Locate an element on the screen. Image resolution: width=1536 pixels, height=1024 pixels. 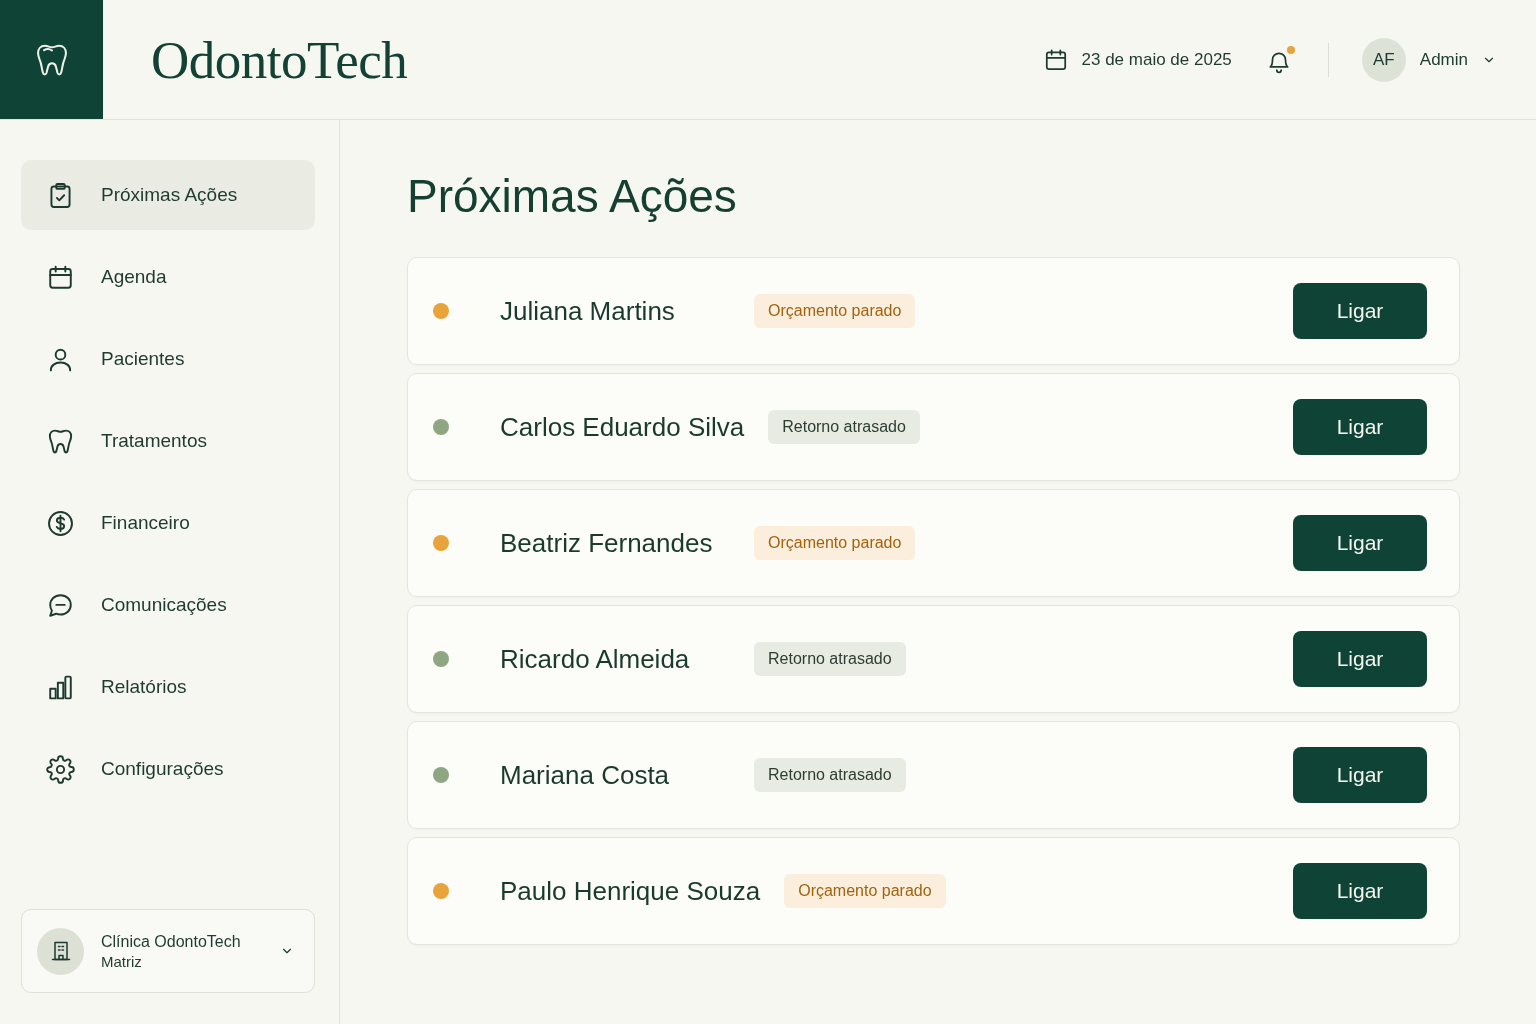
clinic-selector: Clínica OdontoTech Matriz is located at coordinates (168, 951).